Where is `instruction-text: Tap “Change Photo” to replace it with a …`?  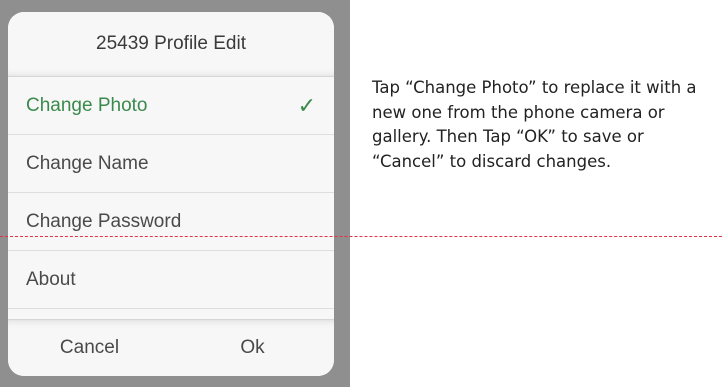 instruction-text: Tap “Change Photo” to replace it with a … is located at coordinates (534, 124).